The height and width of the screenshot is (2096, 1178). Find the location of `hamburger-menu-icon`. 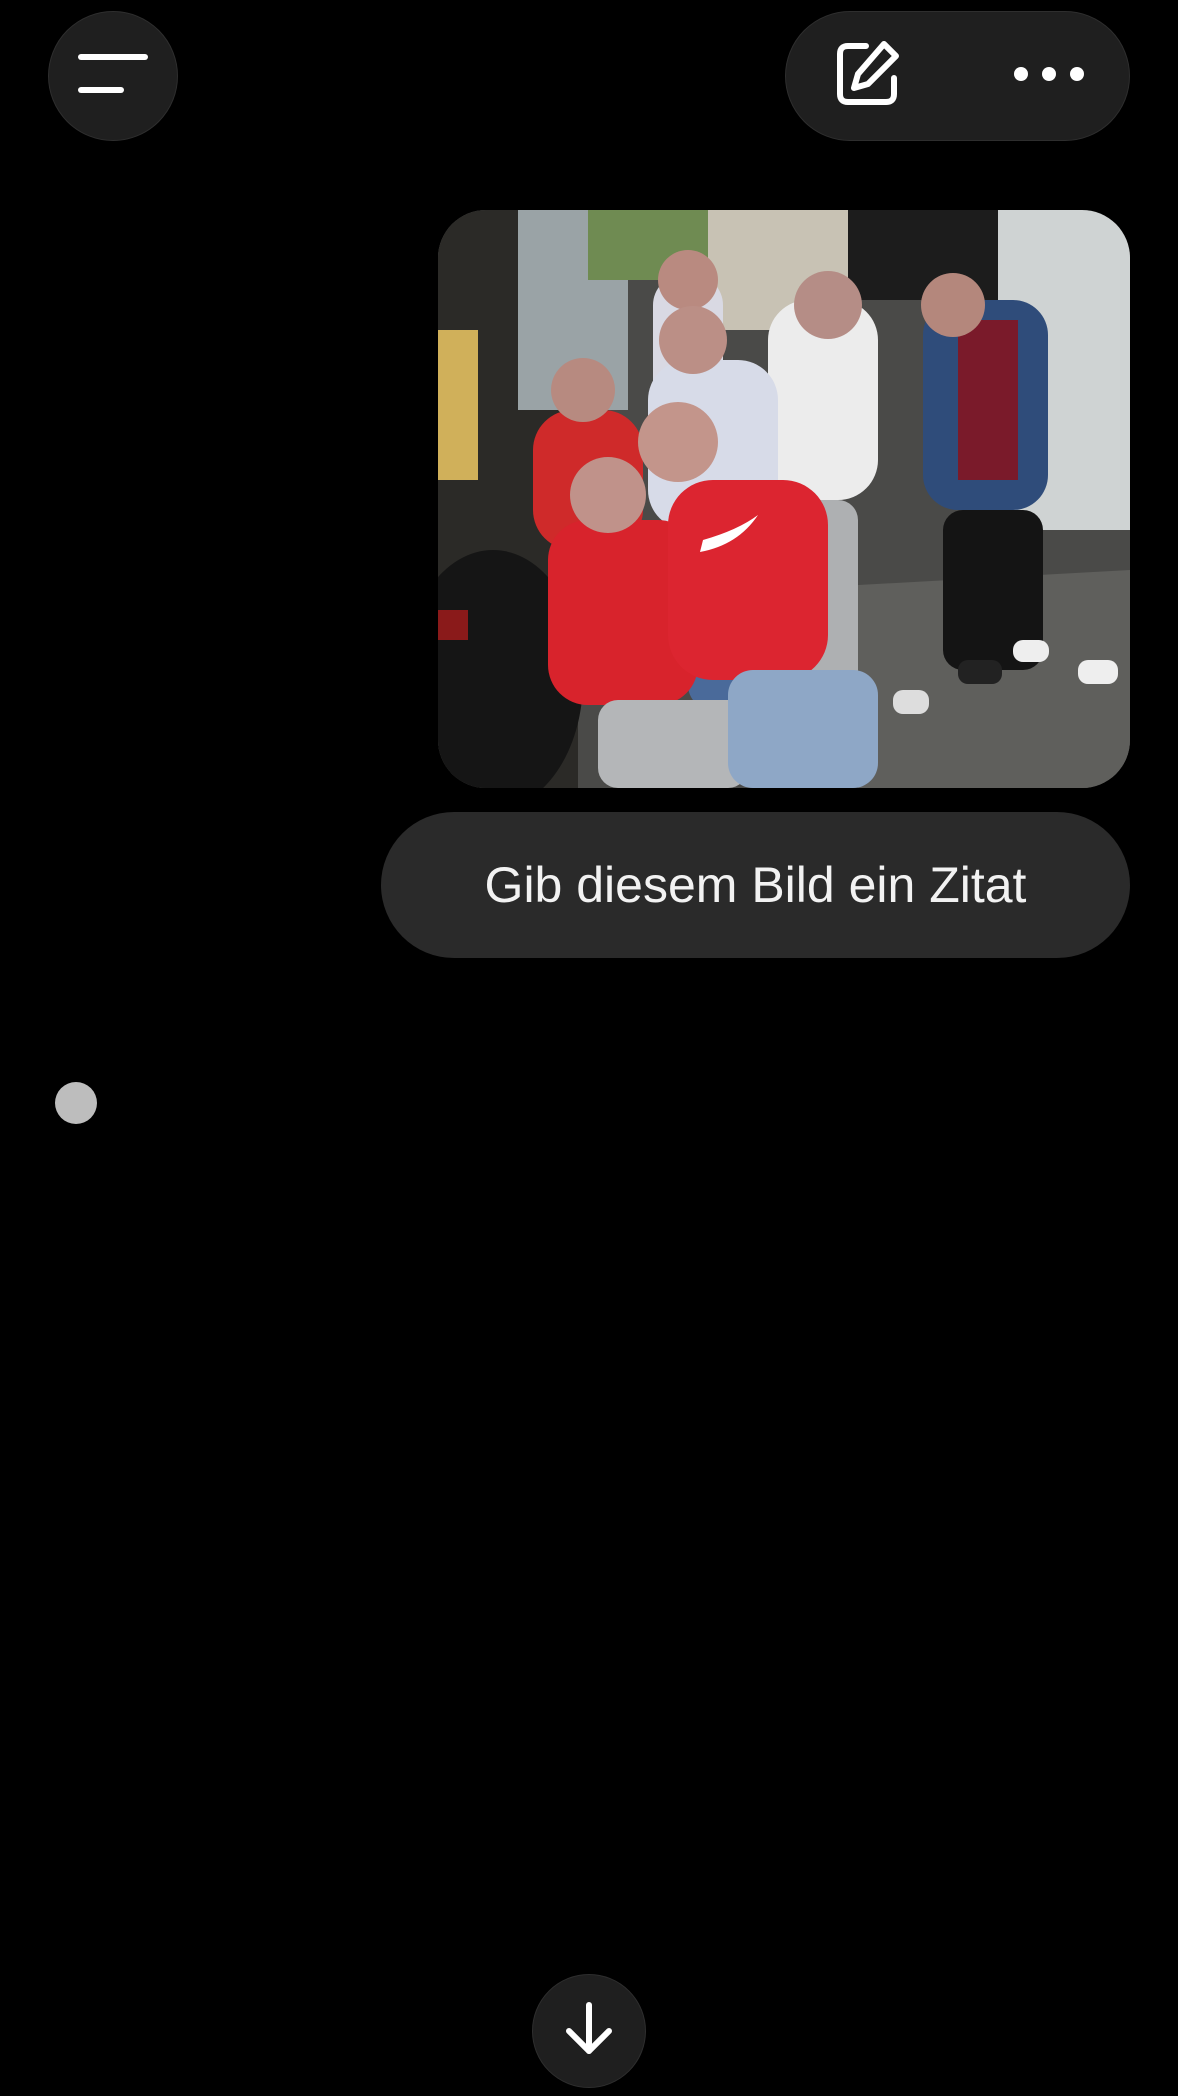

hamburger-menu-icon is located at coordinates (113, 76).